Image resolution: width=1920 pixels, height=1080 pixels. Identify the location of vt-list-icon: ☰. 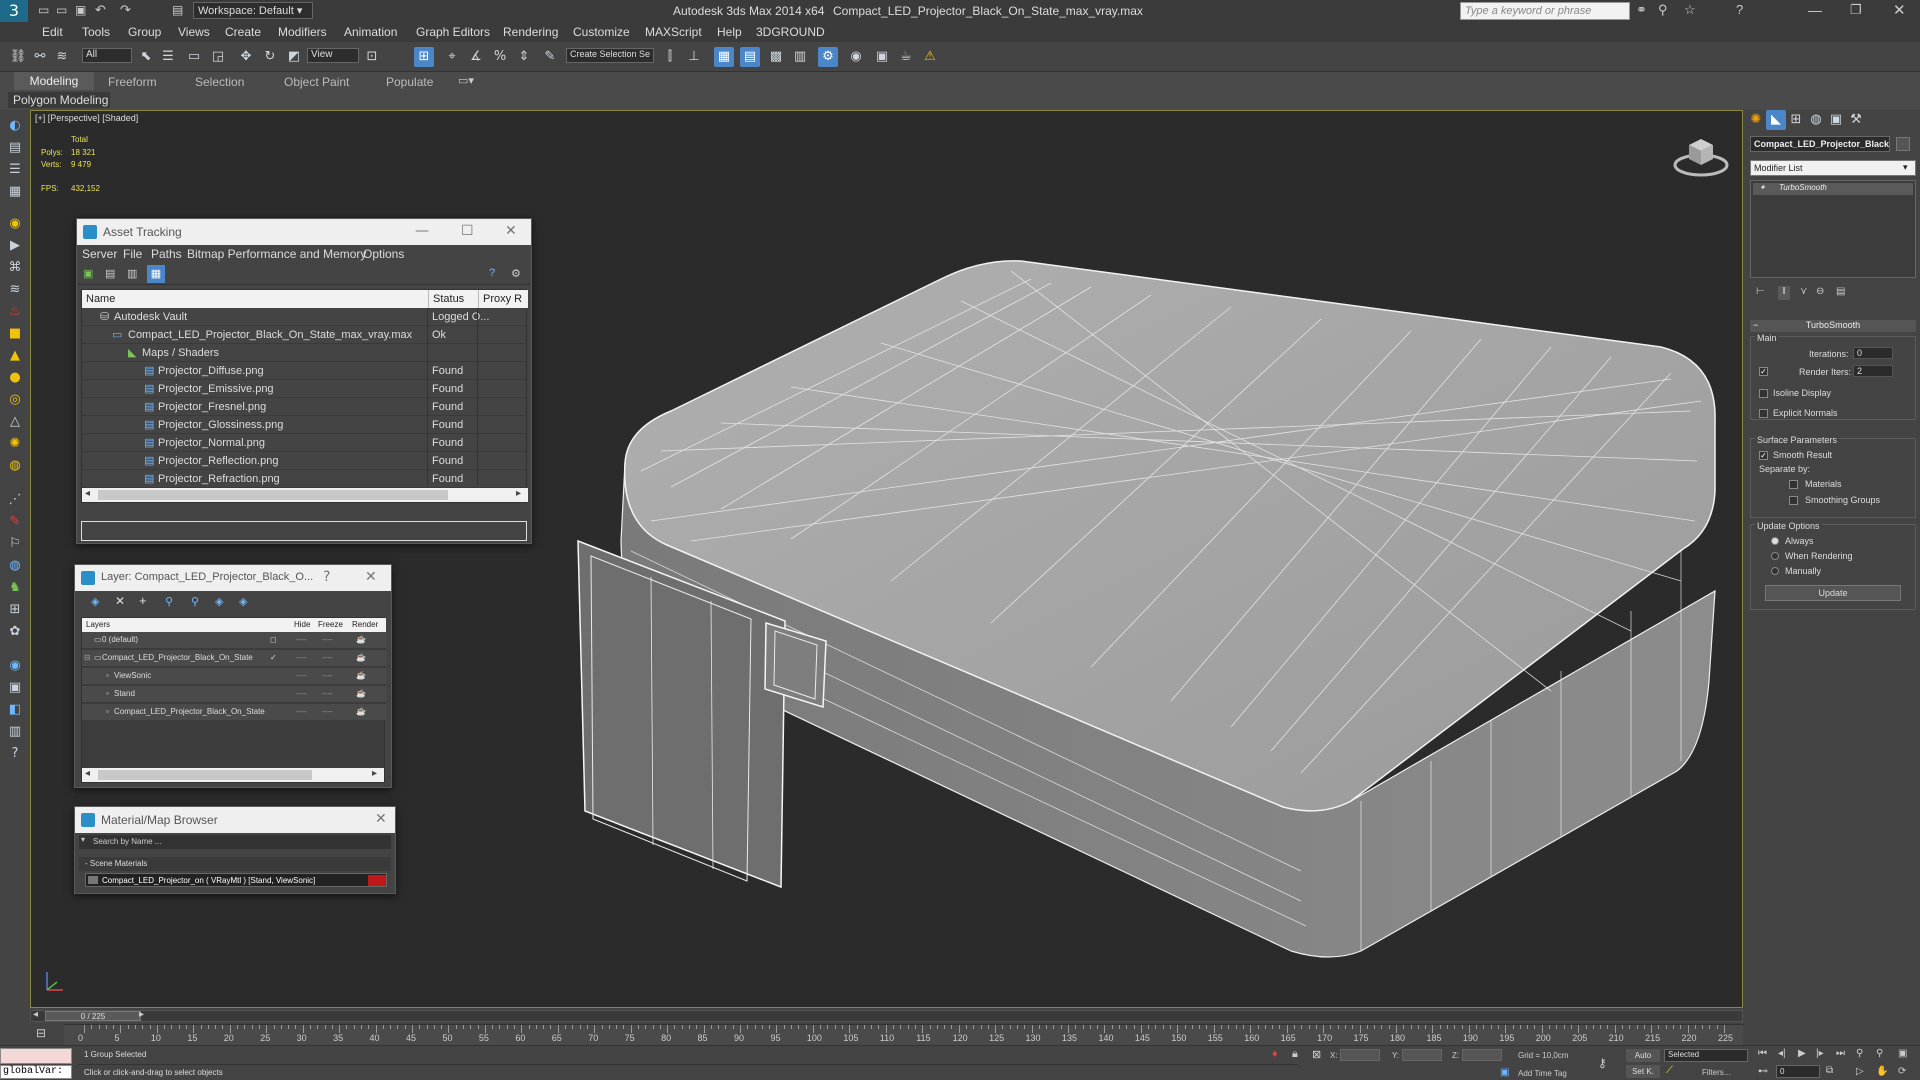
(15, 170).